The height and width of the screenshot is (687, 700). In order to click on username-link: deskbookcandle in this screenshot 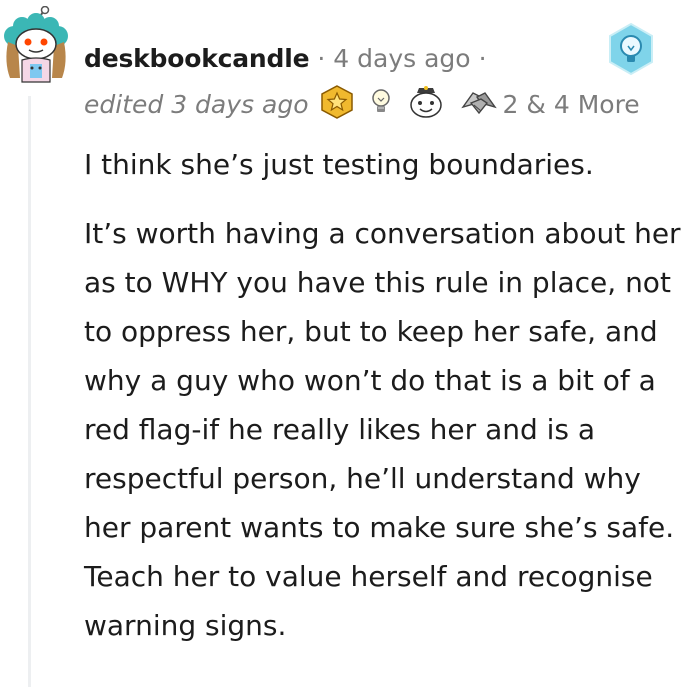, I will do `click(197, 58)`.